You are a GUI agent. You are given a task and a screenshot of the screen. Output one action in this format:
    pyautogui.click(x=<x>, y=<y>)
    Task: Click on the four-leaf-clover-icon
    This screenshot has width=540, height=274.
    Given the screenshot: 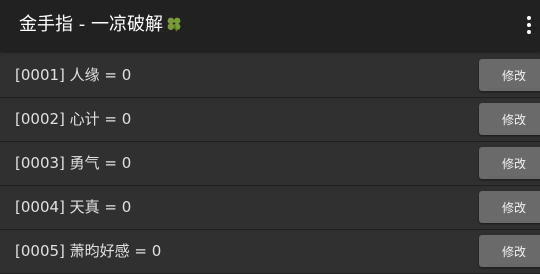 What is the action you would take?
    pyautogui.click(x=174, y=24)
    